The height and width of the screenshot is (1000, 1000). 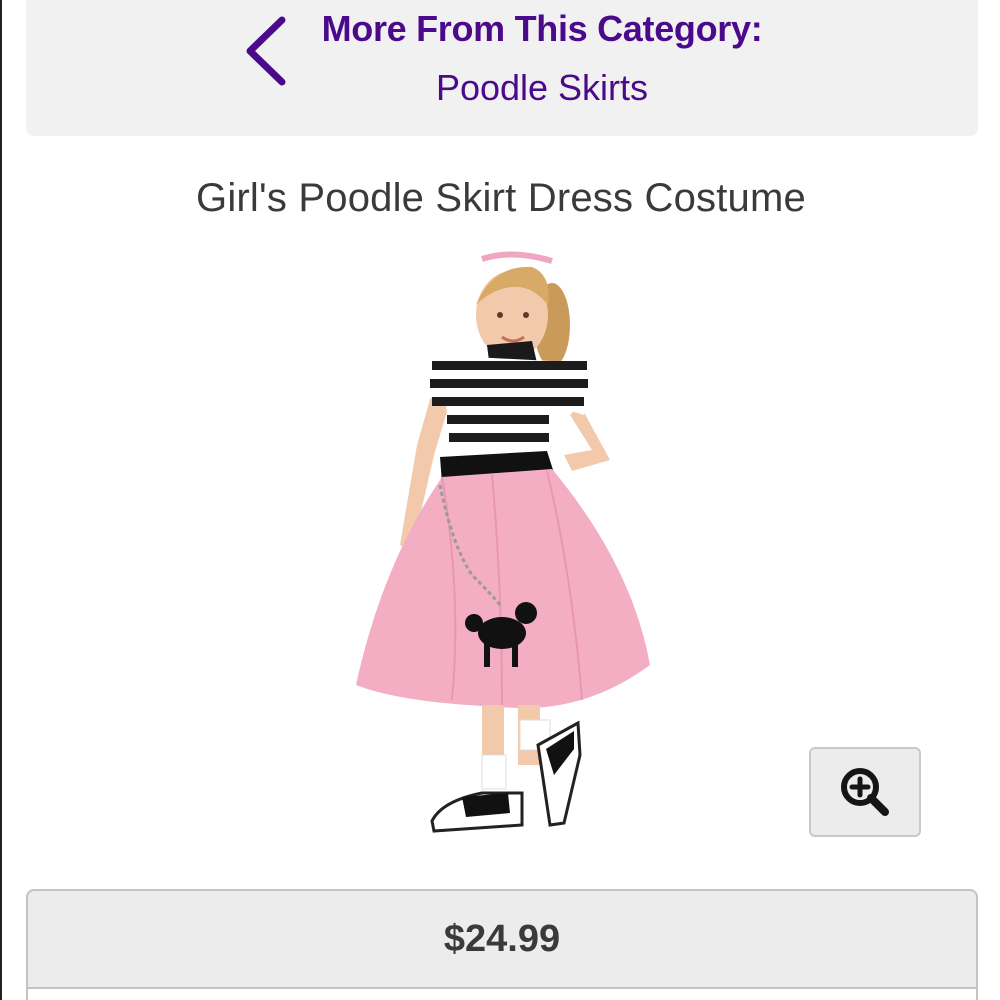 What do you see at coordinates (501, 198) in the screenshot?
I see `product-title: Girl's Poodle Skirt Dress Costume` at bounding box center [501, 198].